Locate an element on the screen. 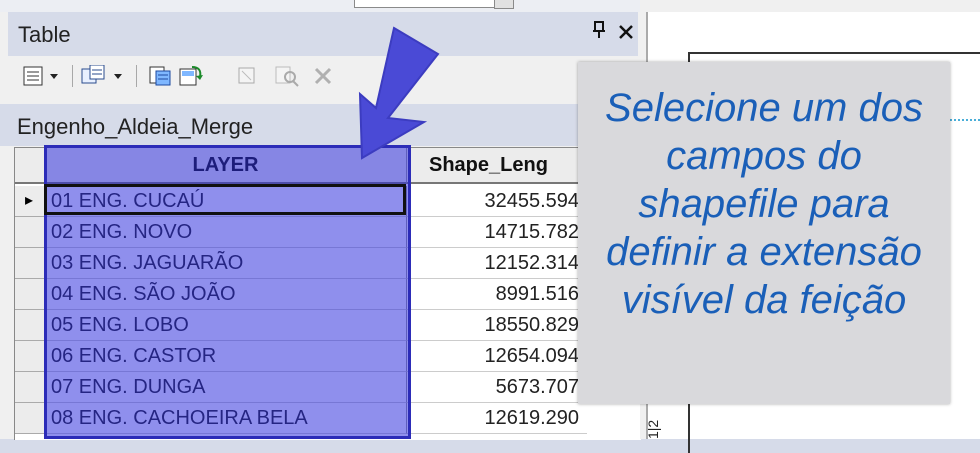 Image resolution: width=980 pixels, height=453 pixels. scale-combo-dropdown is located at coordinates (504, 4).